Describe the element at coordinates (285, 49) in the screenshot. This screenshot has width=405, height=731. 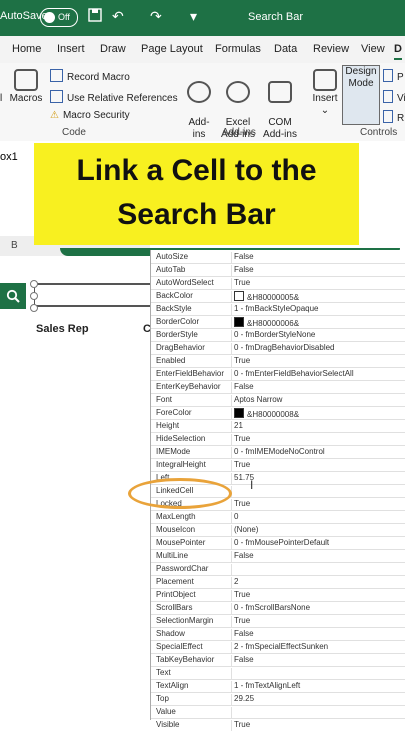
I see `tab-data: Data` at that location.